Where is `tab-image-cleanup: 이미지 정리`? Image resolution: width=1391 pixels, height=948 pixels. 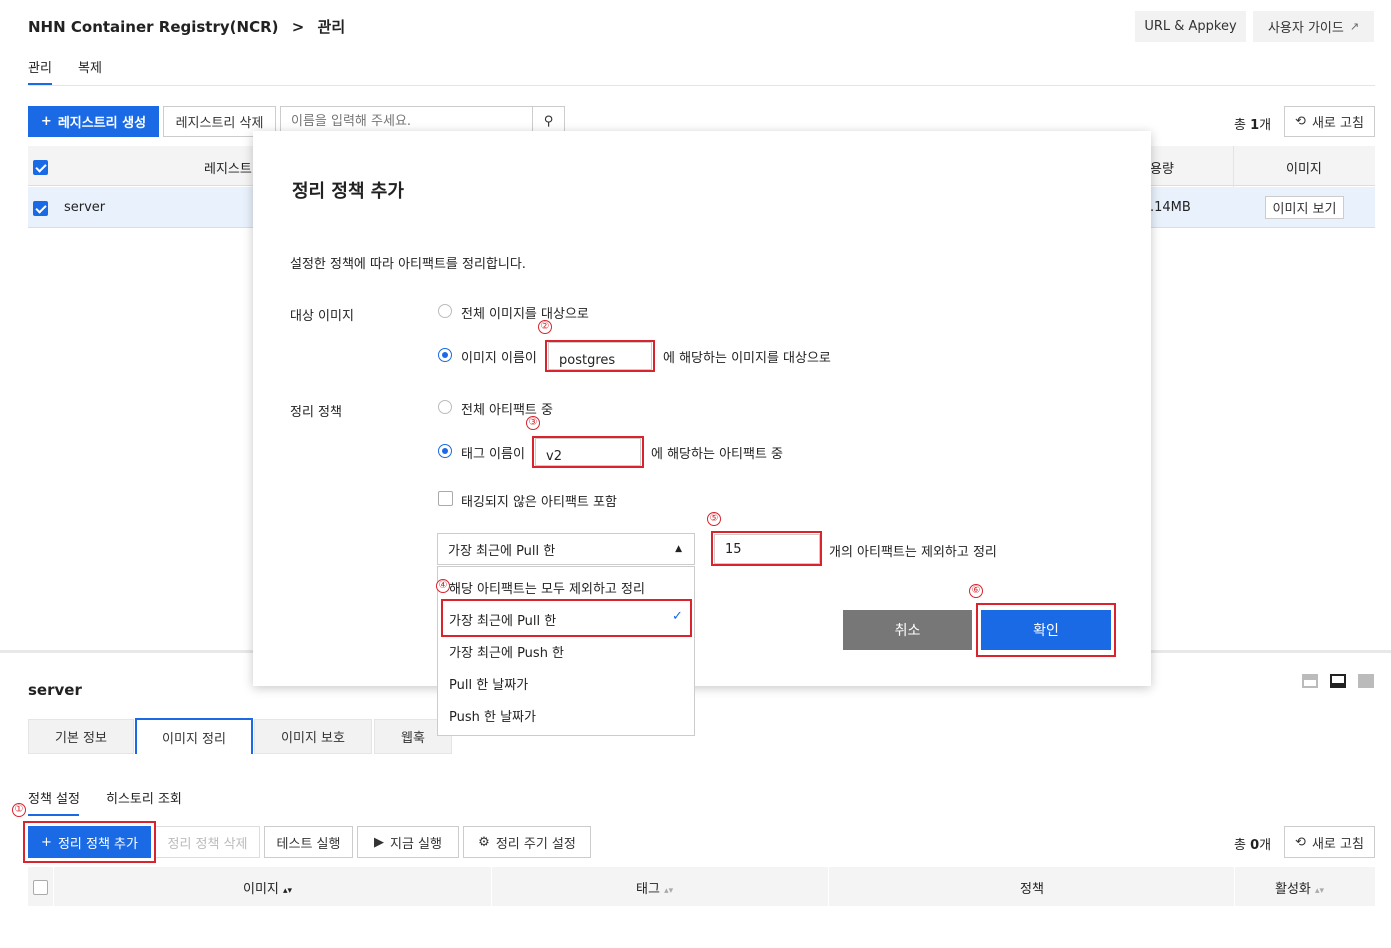
tab-image-cleanup: 이미지 정리 is located at coordinates (194, 736).